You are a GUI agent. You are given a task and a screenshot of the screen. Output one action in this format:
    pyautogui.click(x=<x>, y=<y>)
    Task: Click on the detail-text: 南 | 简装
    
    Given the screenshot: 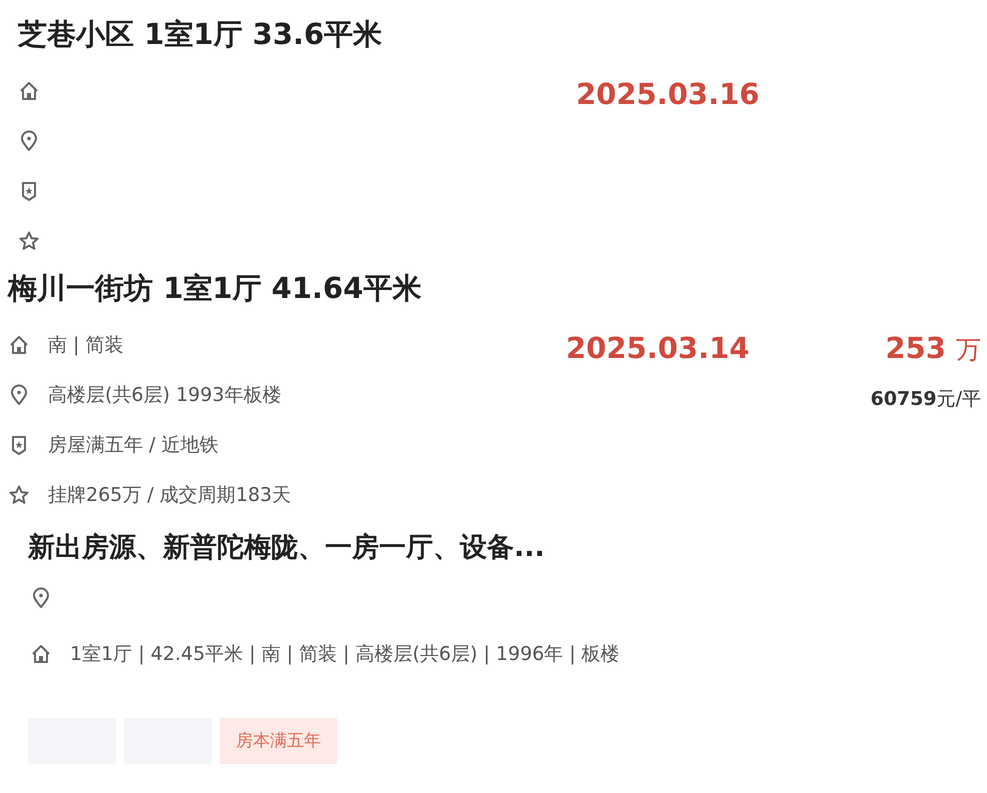 What is the action you would take?
    pyautogui.click(x=86, y=345)
    